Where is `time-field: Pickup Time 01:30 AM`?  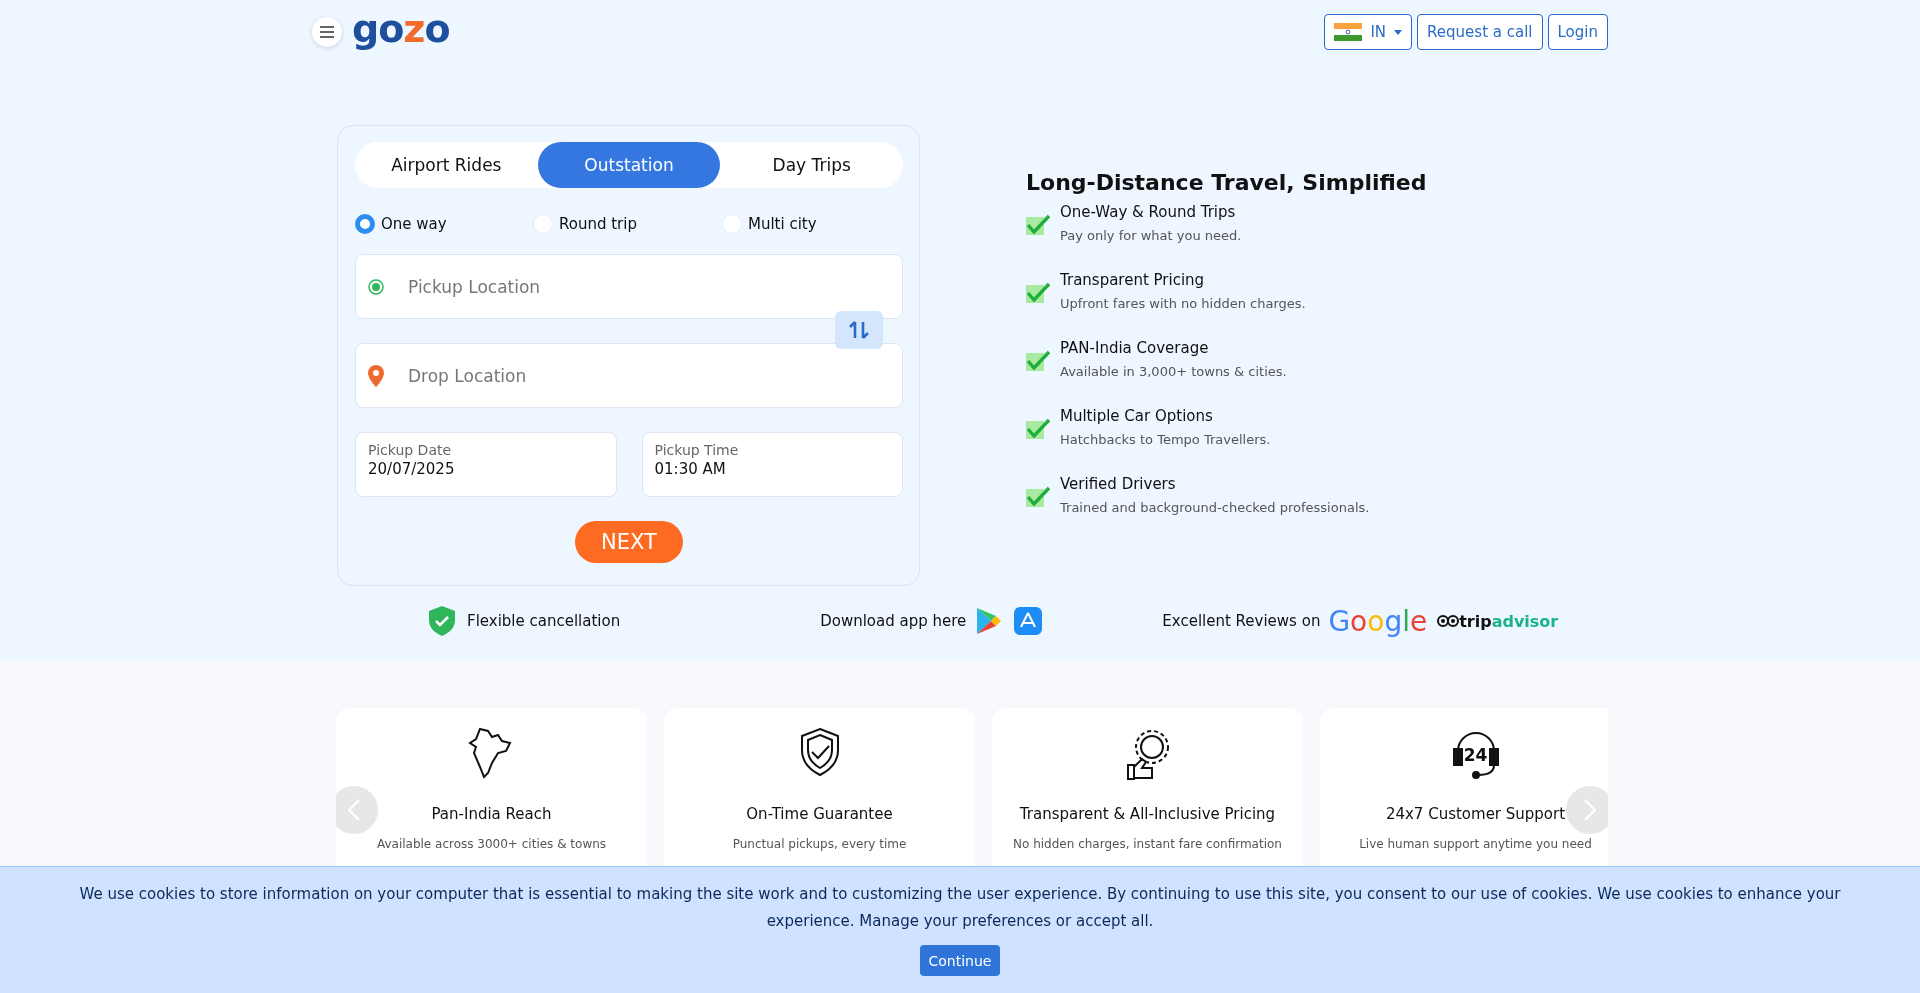
time-field: Pickup Time 01:30 AM is located at coordinates (772, 464).